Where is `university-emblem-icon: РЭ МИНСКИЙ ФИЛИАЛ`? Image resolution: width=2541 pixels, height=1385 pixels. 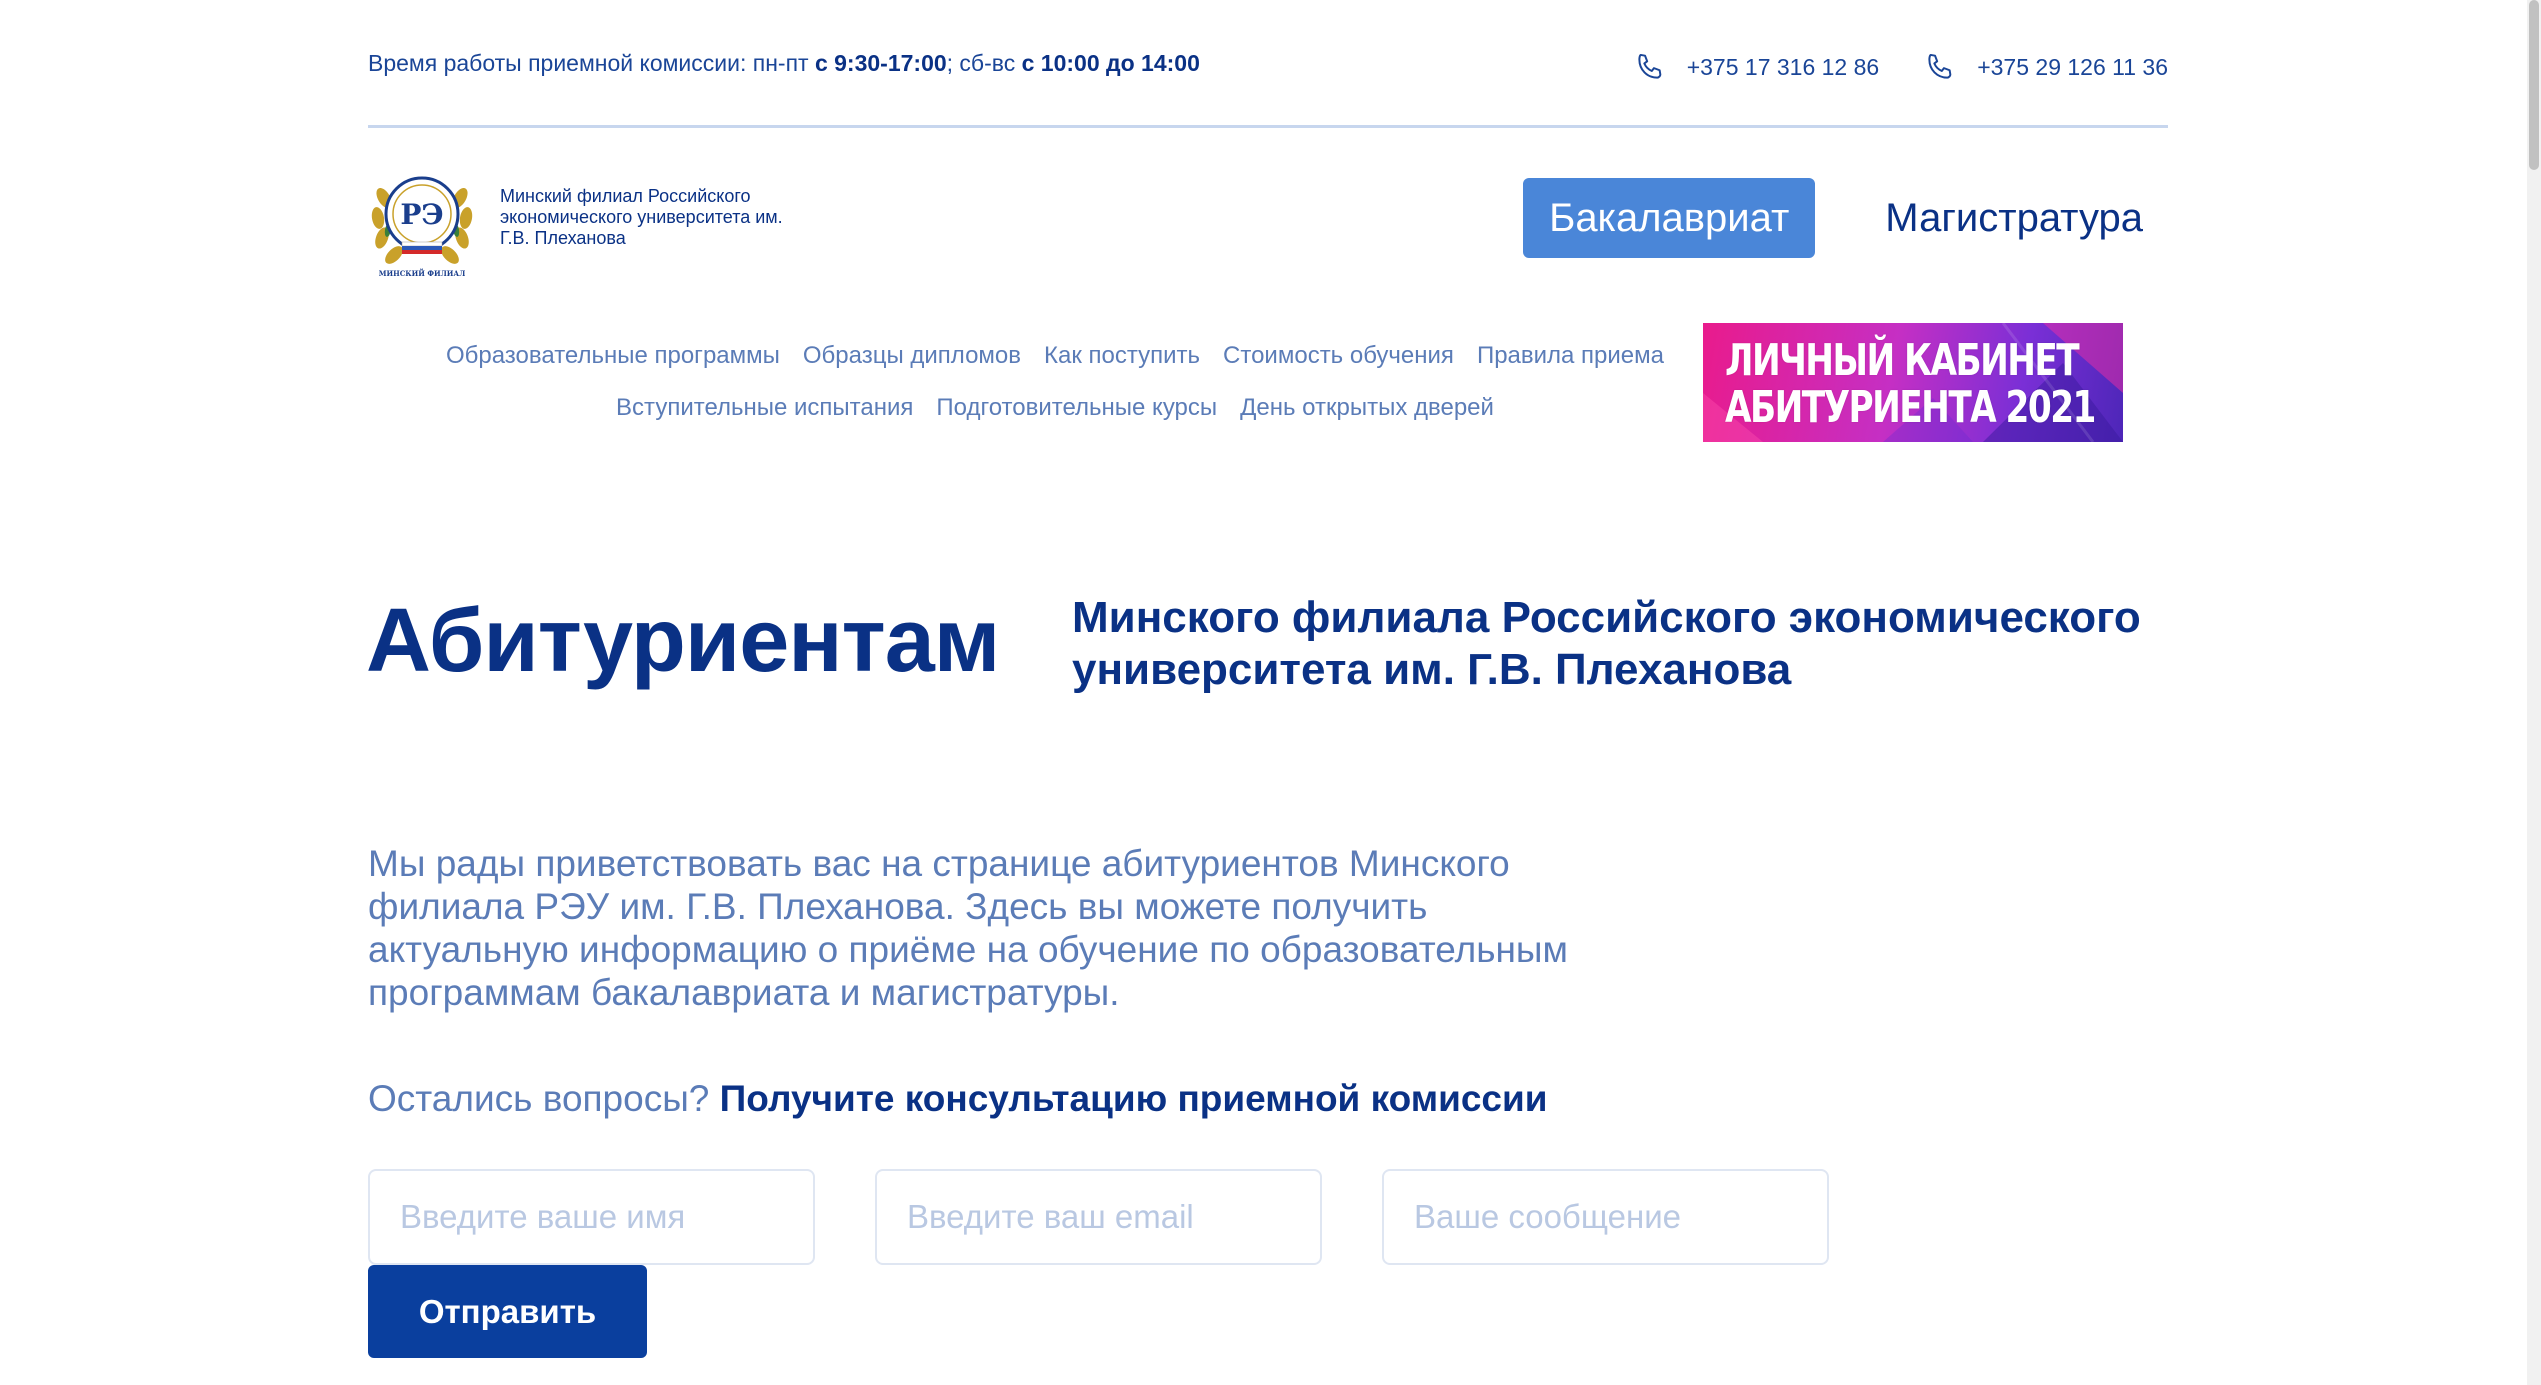 university-emblem-icon: РЭ МИНСКИЙ ФИЛИАЛ is located at coordinates (422, 227).